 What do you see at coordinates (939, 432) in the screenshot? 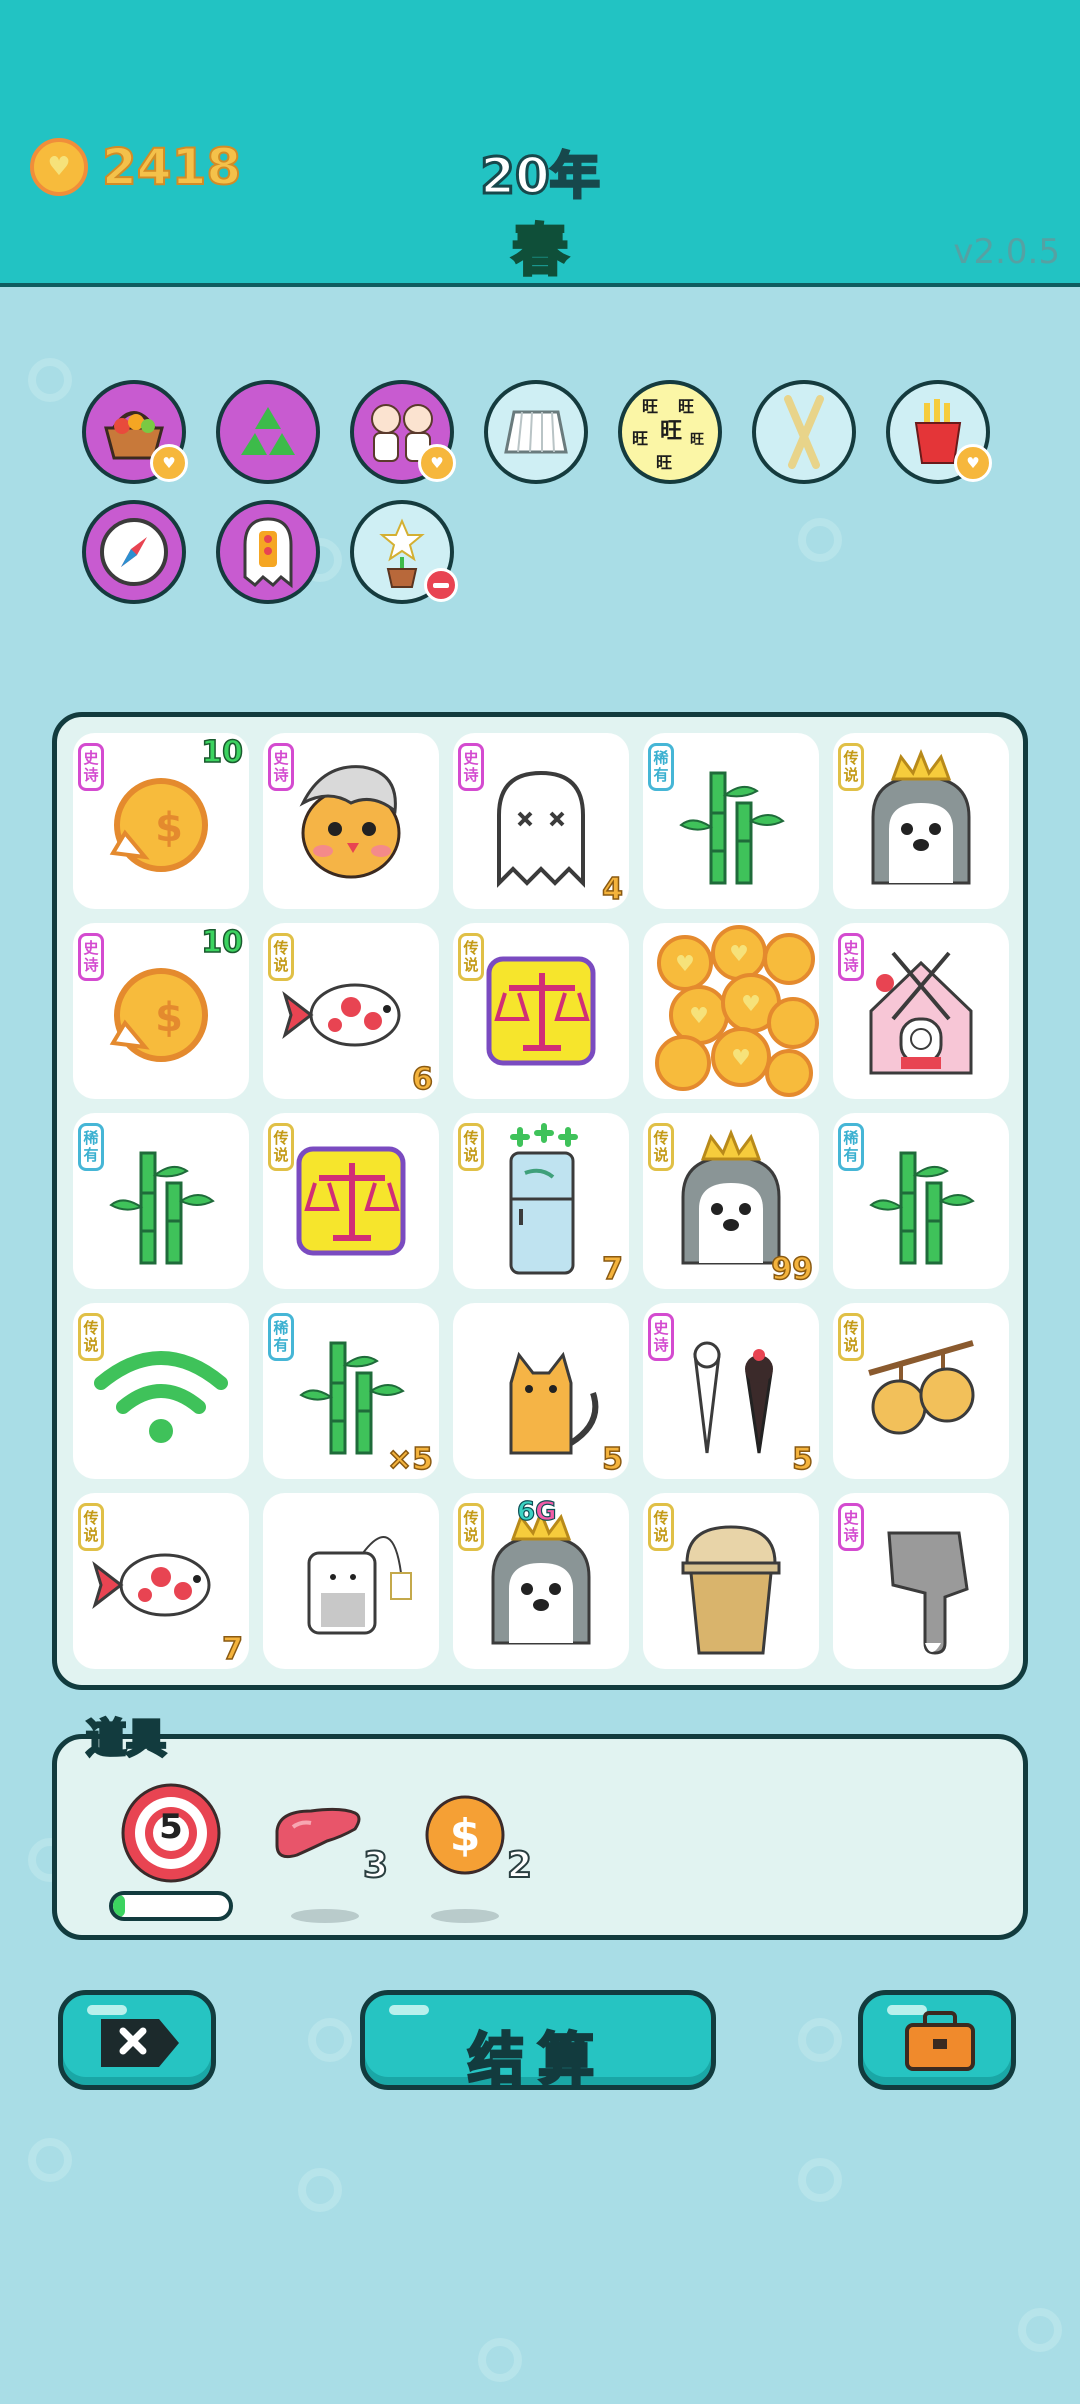
I see `french-fries-icon: ♥` at bounding box center [939, 432].